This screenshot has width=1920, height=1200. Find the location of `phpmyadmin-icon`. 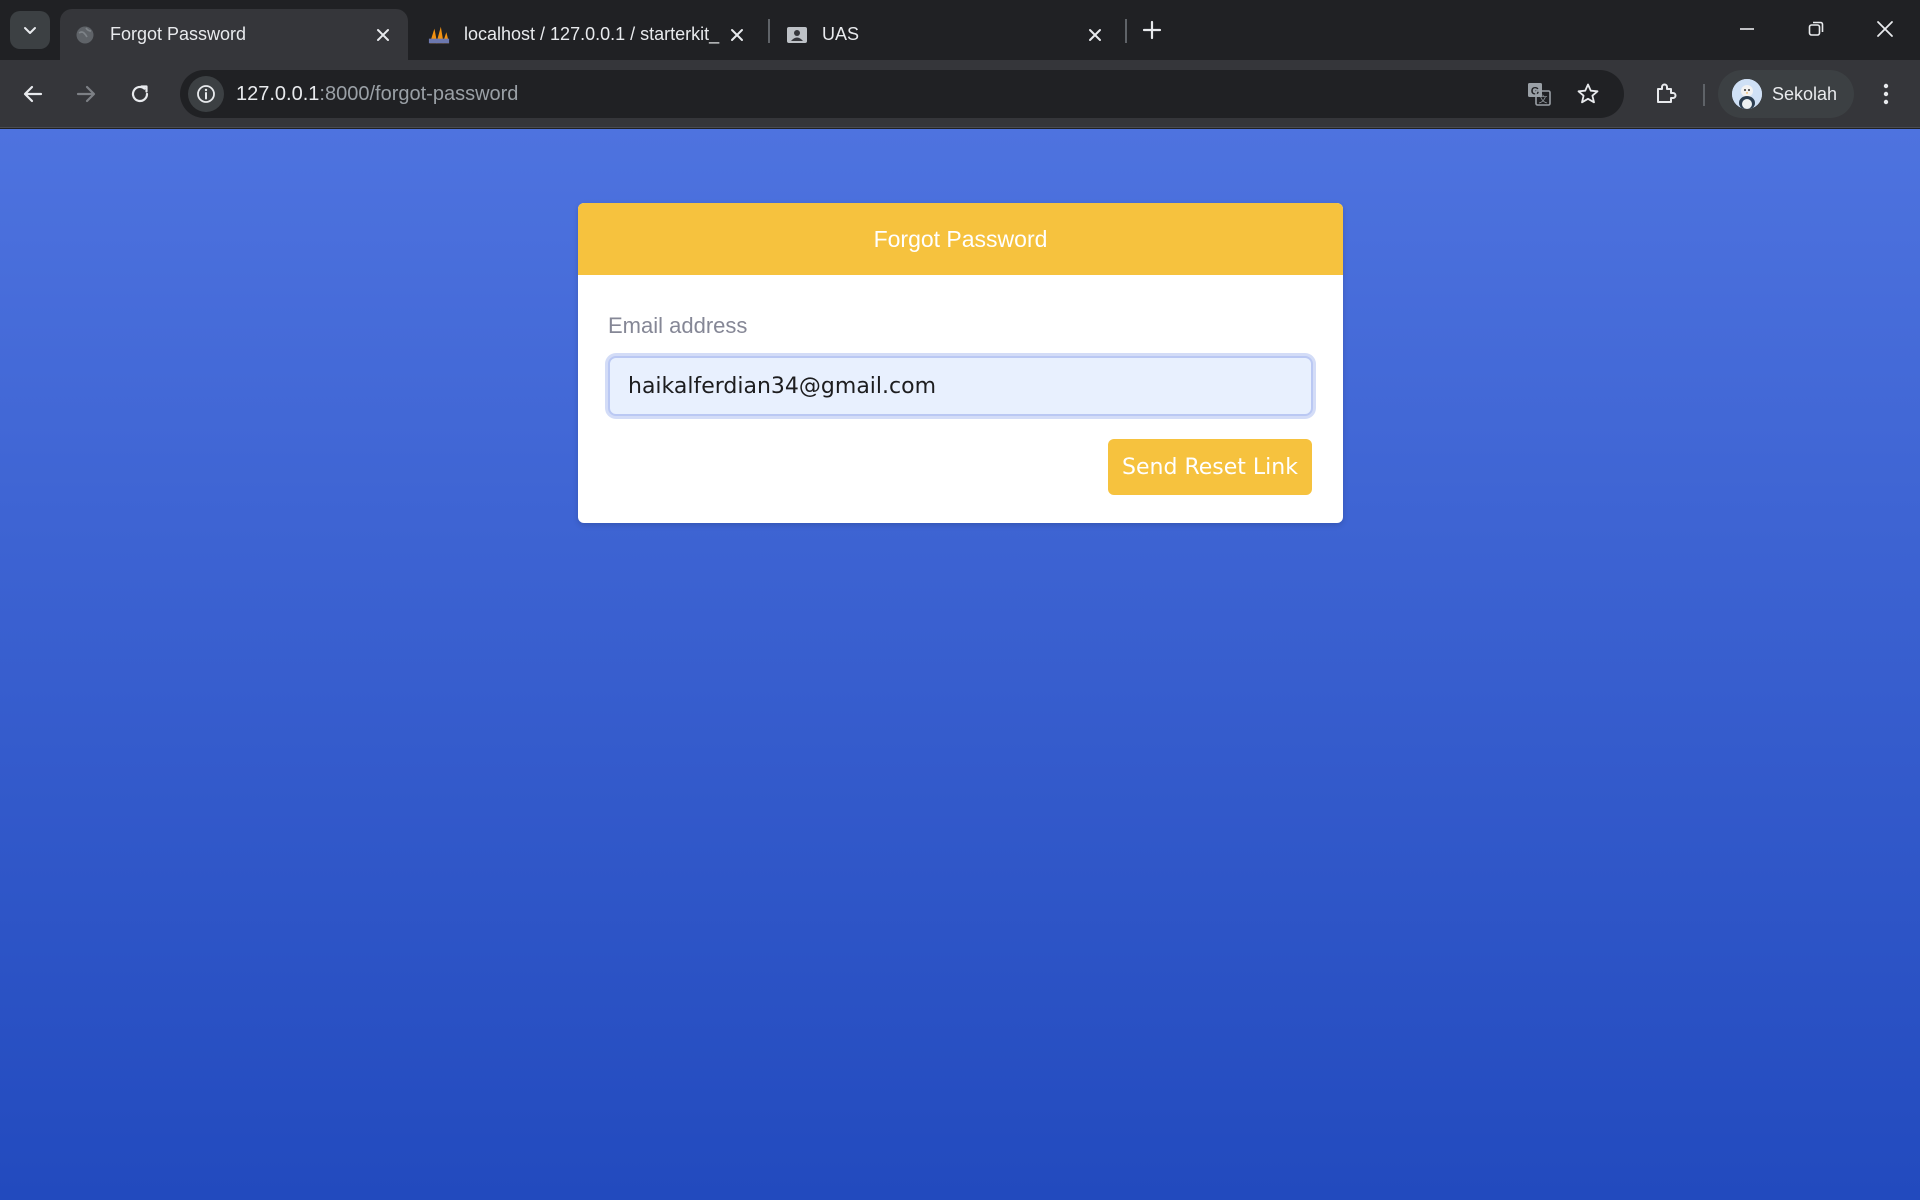

phpmyadmin-icon is located at coordinates (439, 35).